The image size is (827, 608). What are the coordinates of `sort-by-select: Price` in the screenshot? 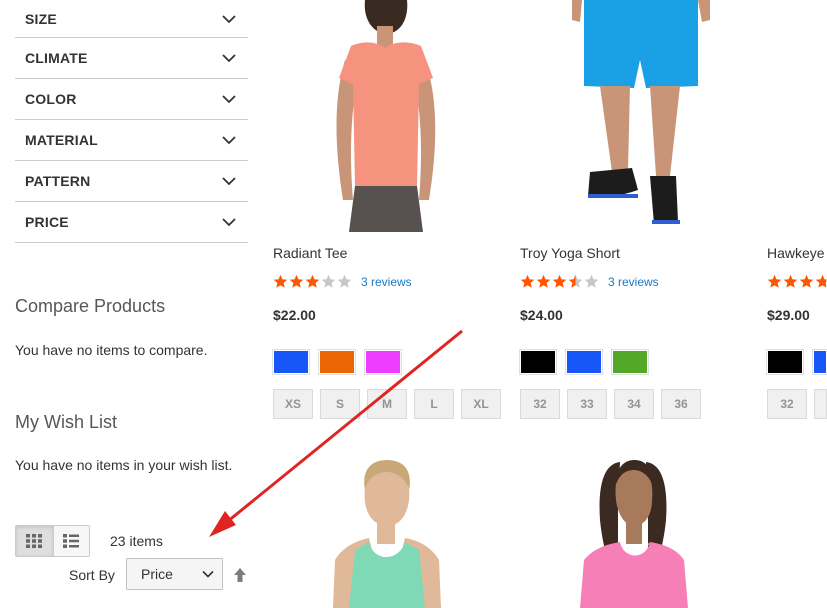 It's located at (174, 574).